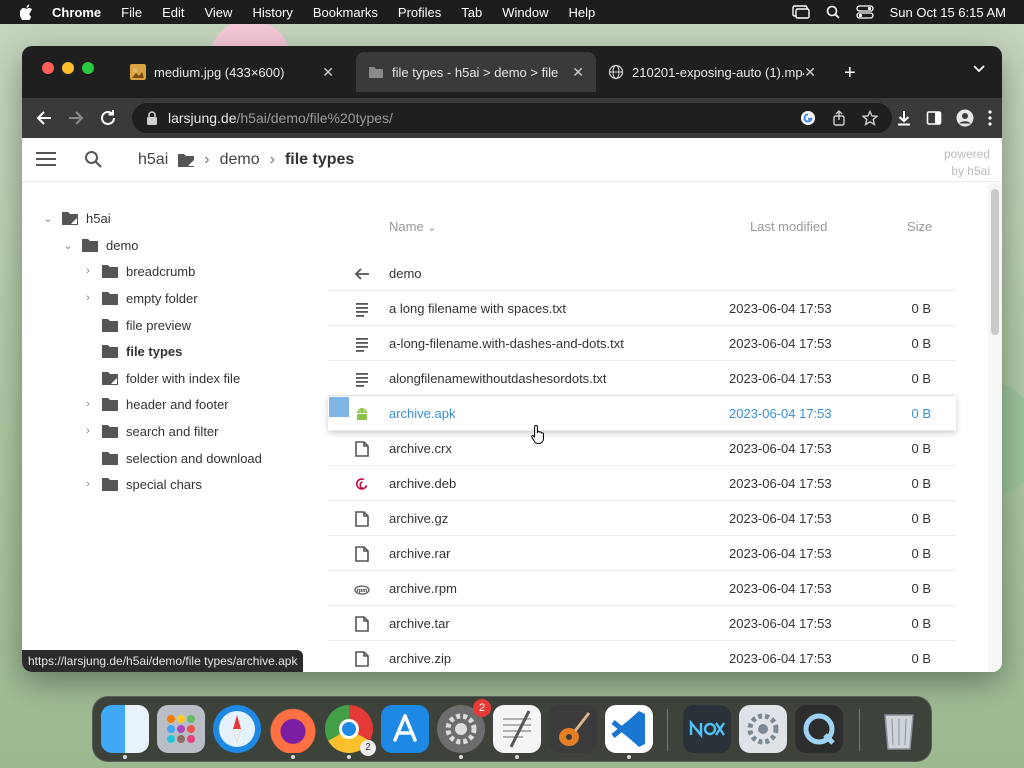 The image size is (1024, 768). What do you see at coordinates (642, 483) in the screenshot?
I see `file-row: archive.deb 2023-06-04 17:53 0 B` at bounding box center [642, 483].